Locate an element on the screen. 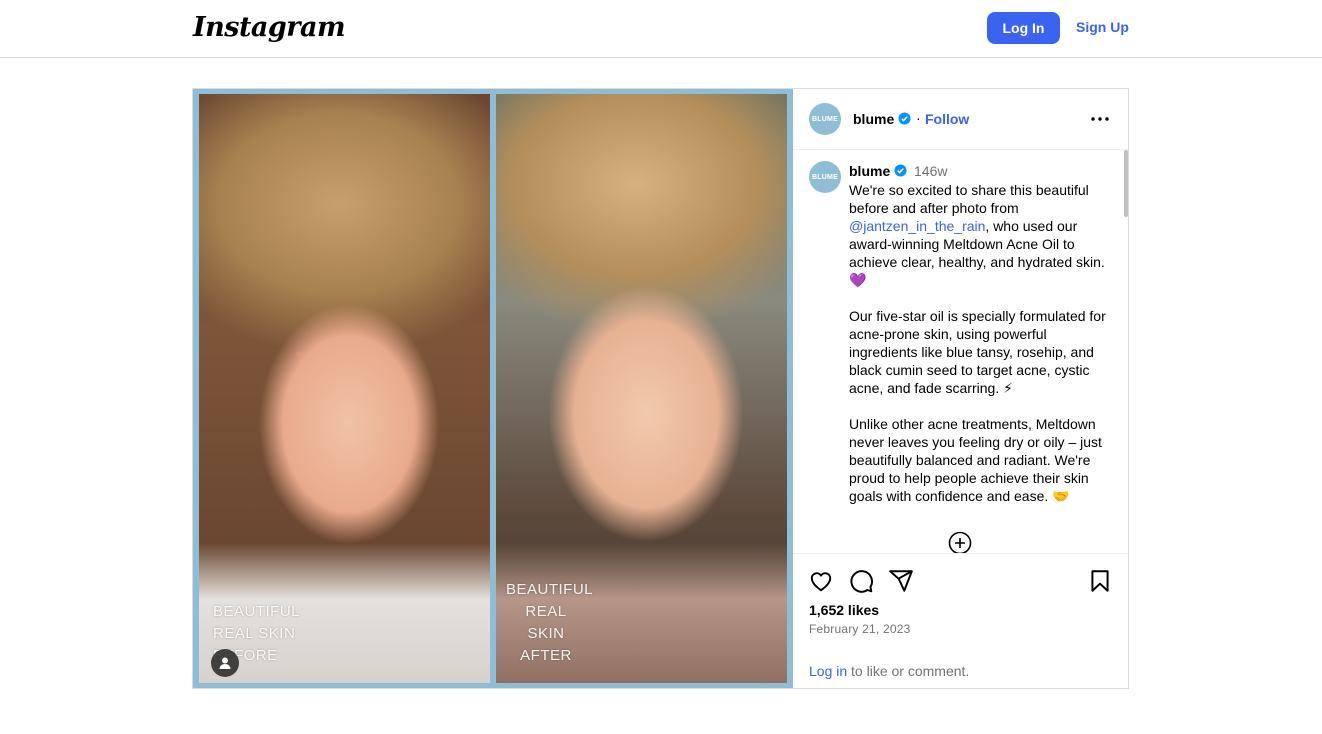 The image size is (1322, 734). more-options-icon is located at coordinates (1100, 119).